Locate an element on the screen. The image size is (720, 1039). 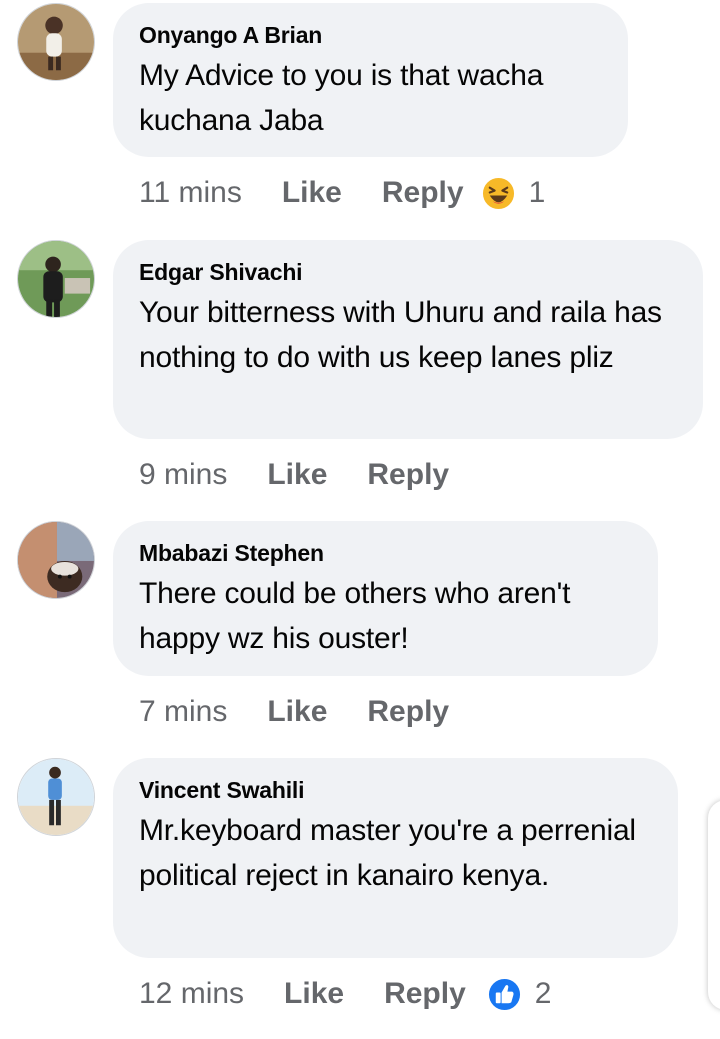
like-thumb-icon is located at coordinates (504, 994).